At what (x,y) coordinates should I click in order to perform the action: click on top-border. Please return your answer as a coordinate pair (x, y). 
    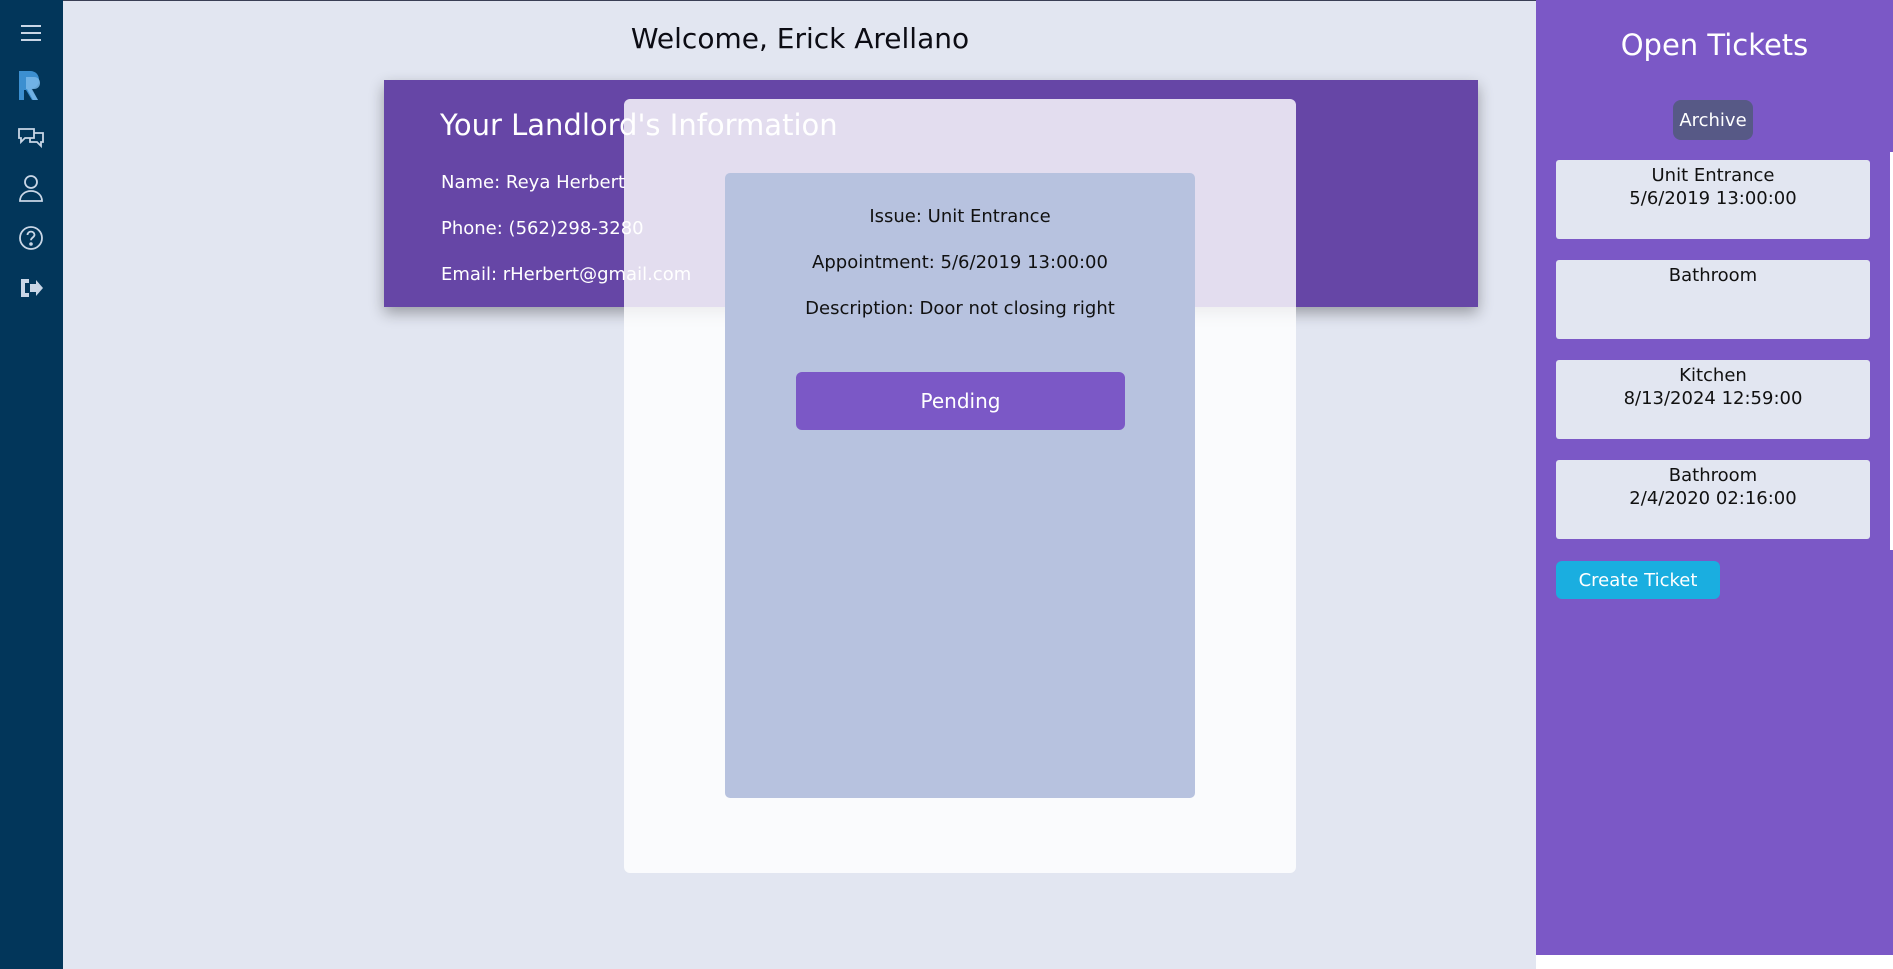
    Looking at the image, I should click on (800, 0).